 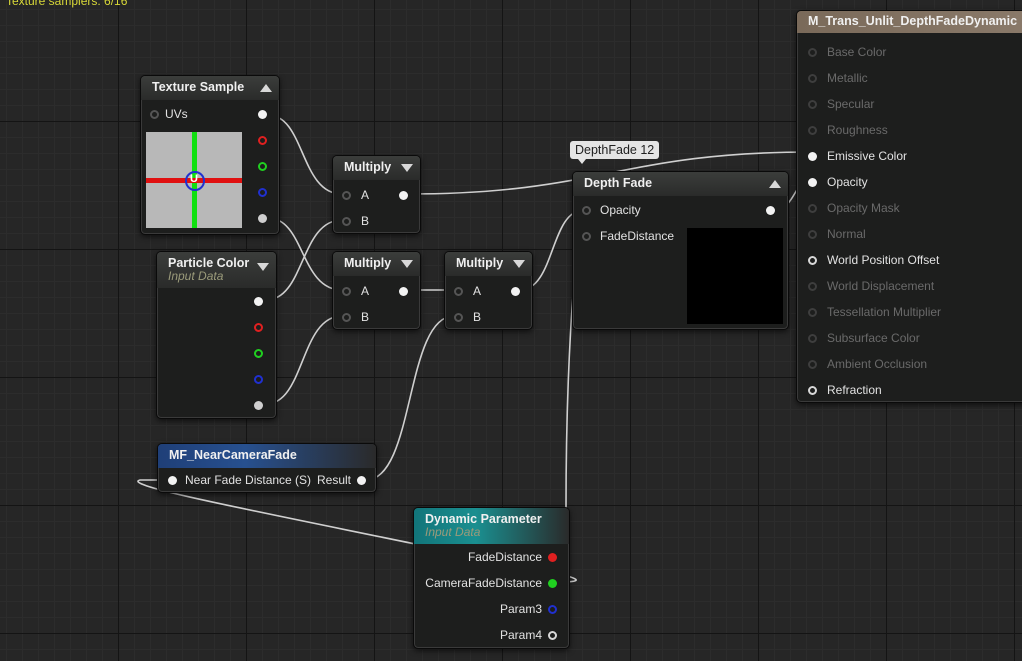 I want to click on wire-particle-alpha-to-multiply2-b, so click(x=304, y=360).